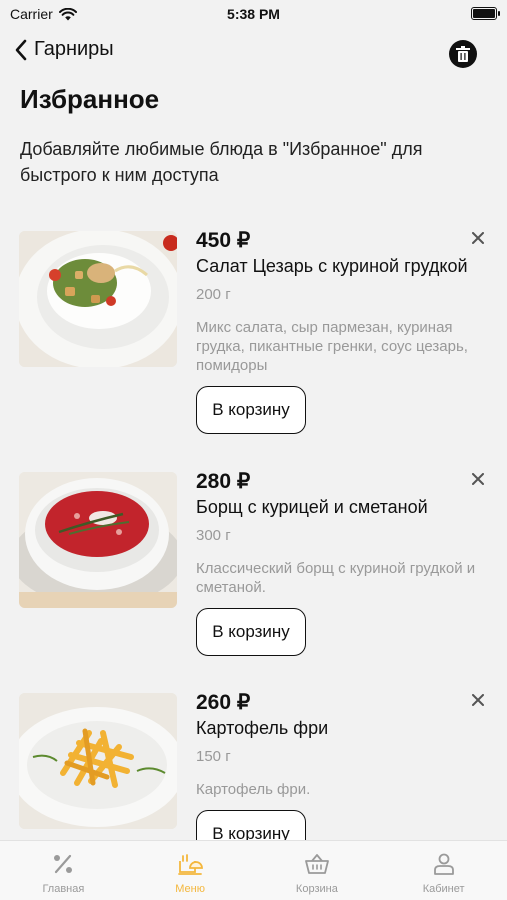 Image resolution: width=507 pixels, height=900 pixels. I want to click on battery-icon, so click(485, 13).